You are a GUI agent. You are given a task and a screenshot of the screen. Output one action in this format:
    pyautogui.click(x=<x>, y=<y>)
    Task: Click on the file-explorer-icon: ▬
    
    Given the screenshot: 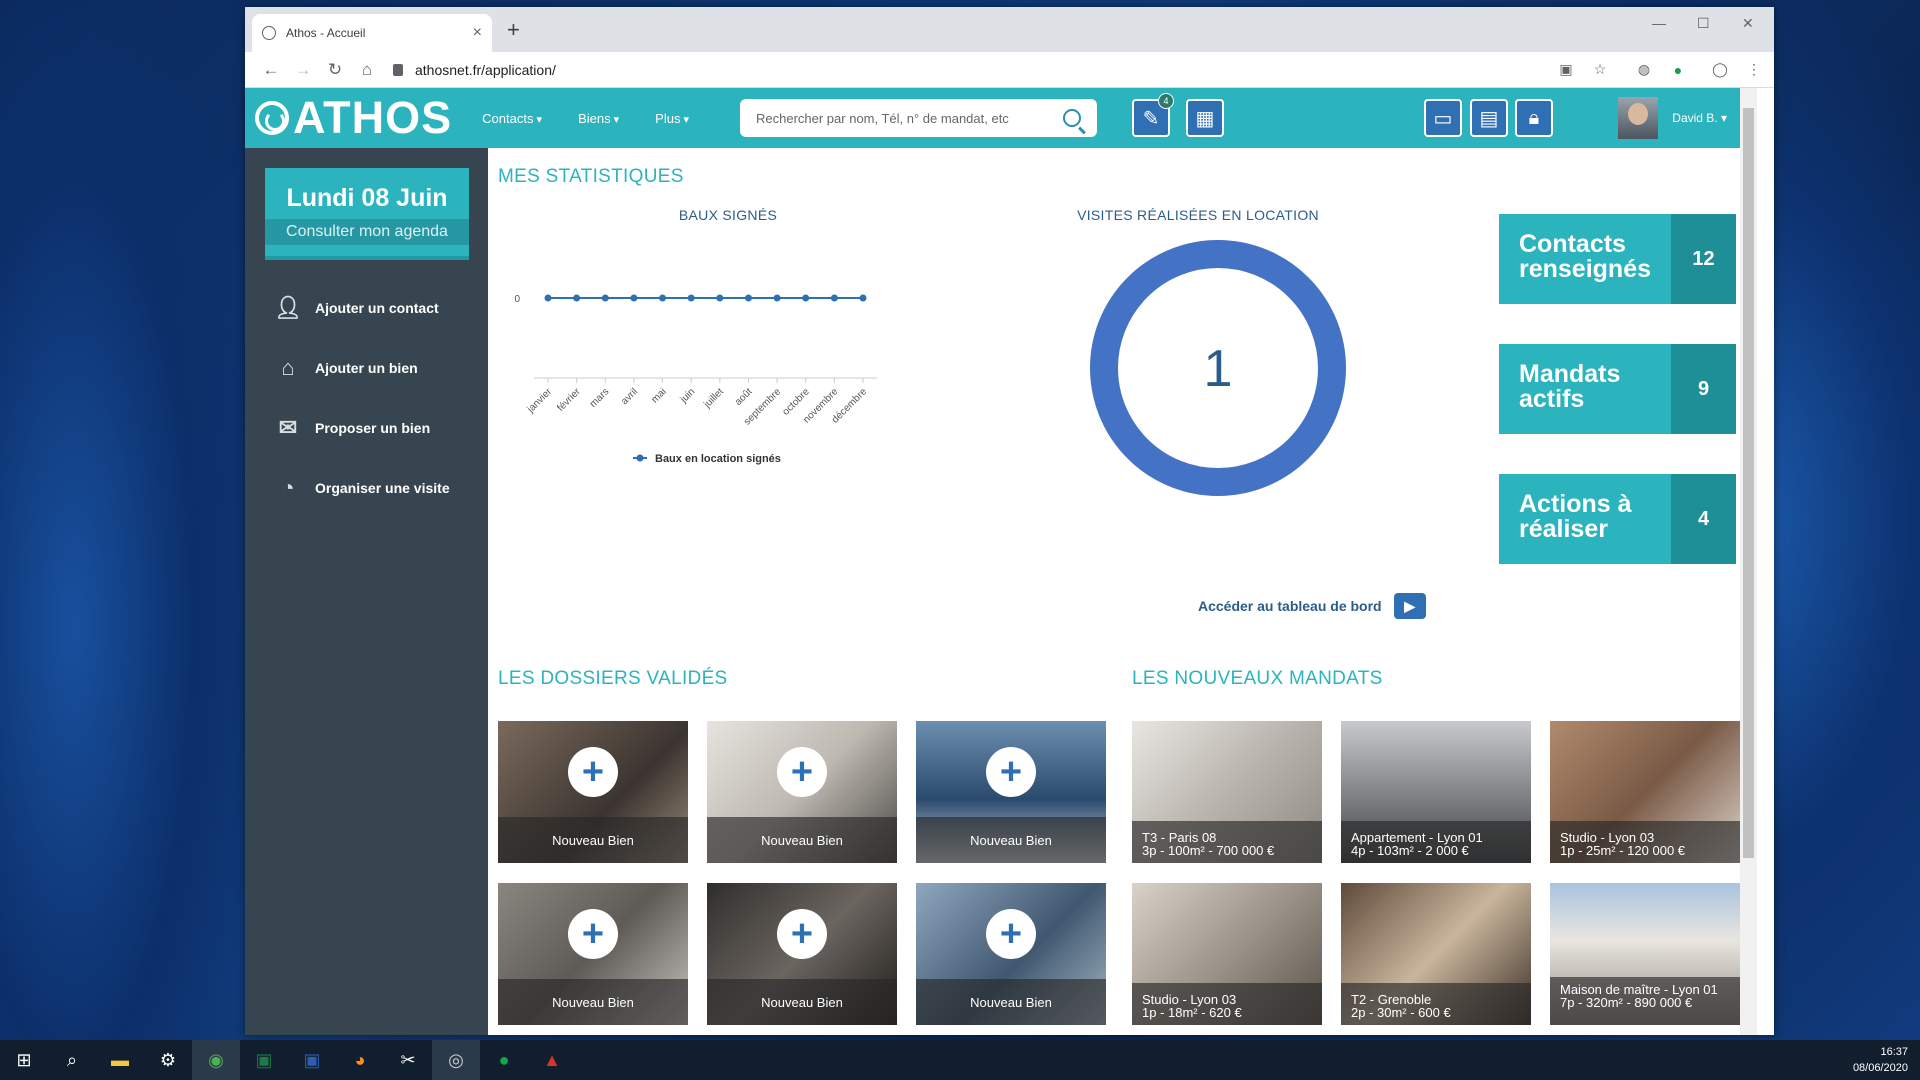 What is the action you would take?
    pyautogui.click(x=120, y=1060)
    